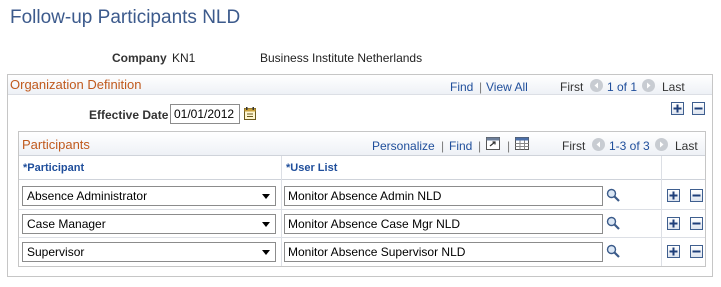 Image resolution: width=721 pixels, height=287 pixels. I want to click on calendar-icon, so click(249, 113).